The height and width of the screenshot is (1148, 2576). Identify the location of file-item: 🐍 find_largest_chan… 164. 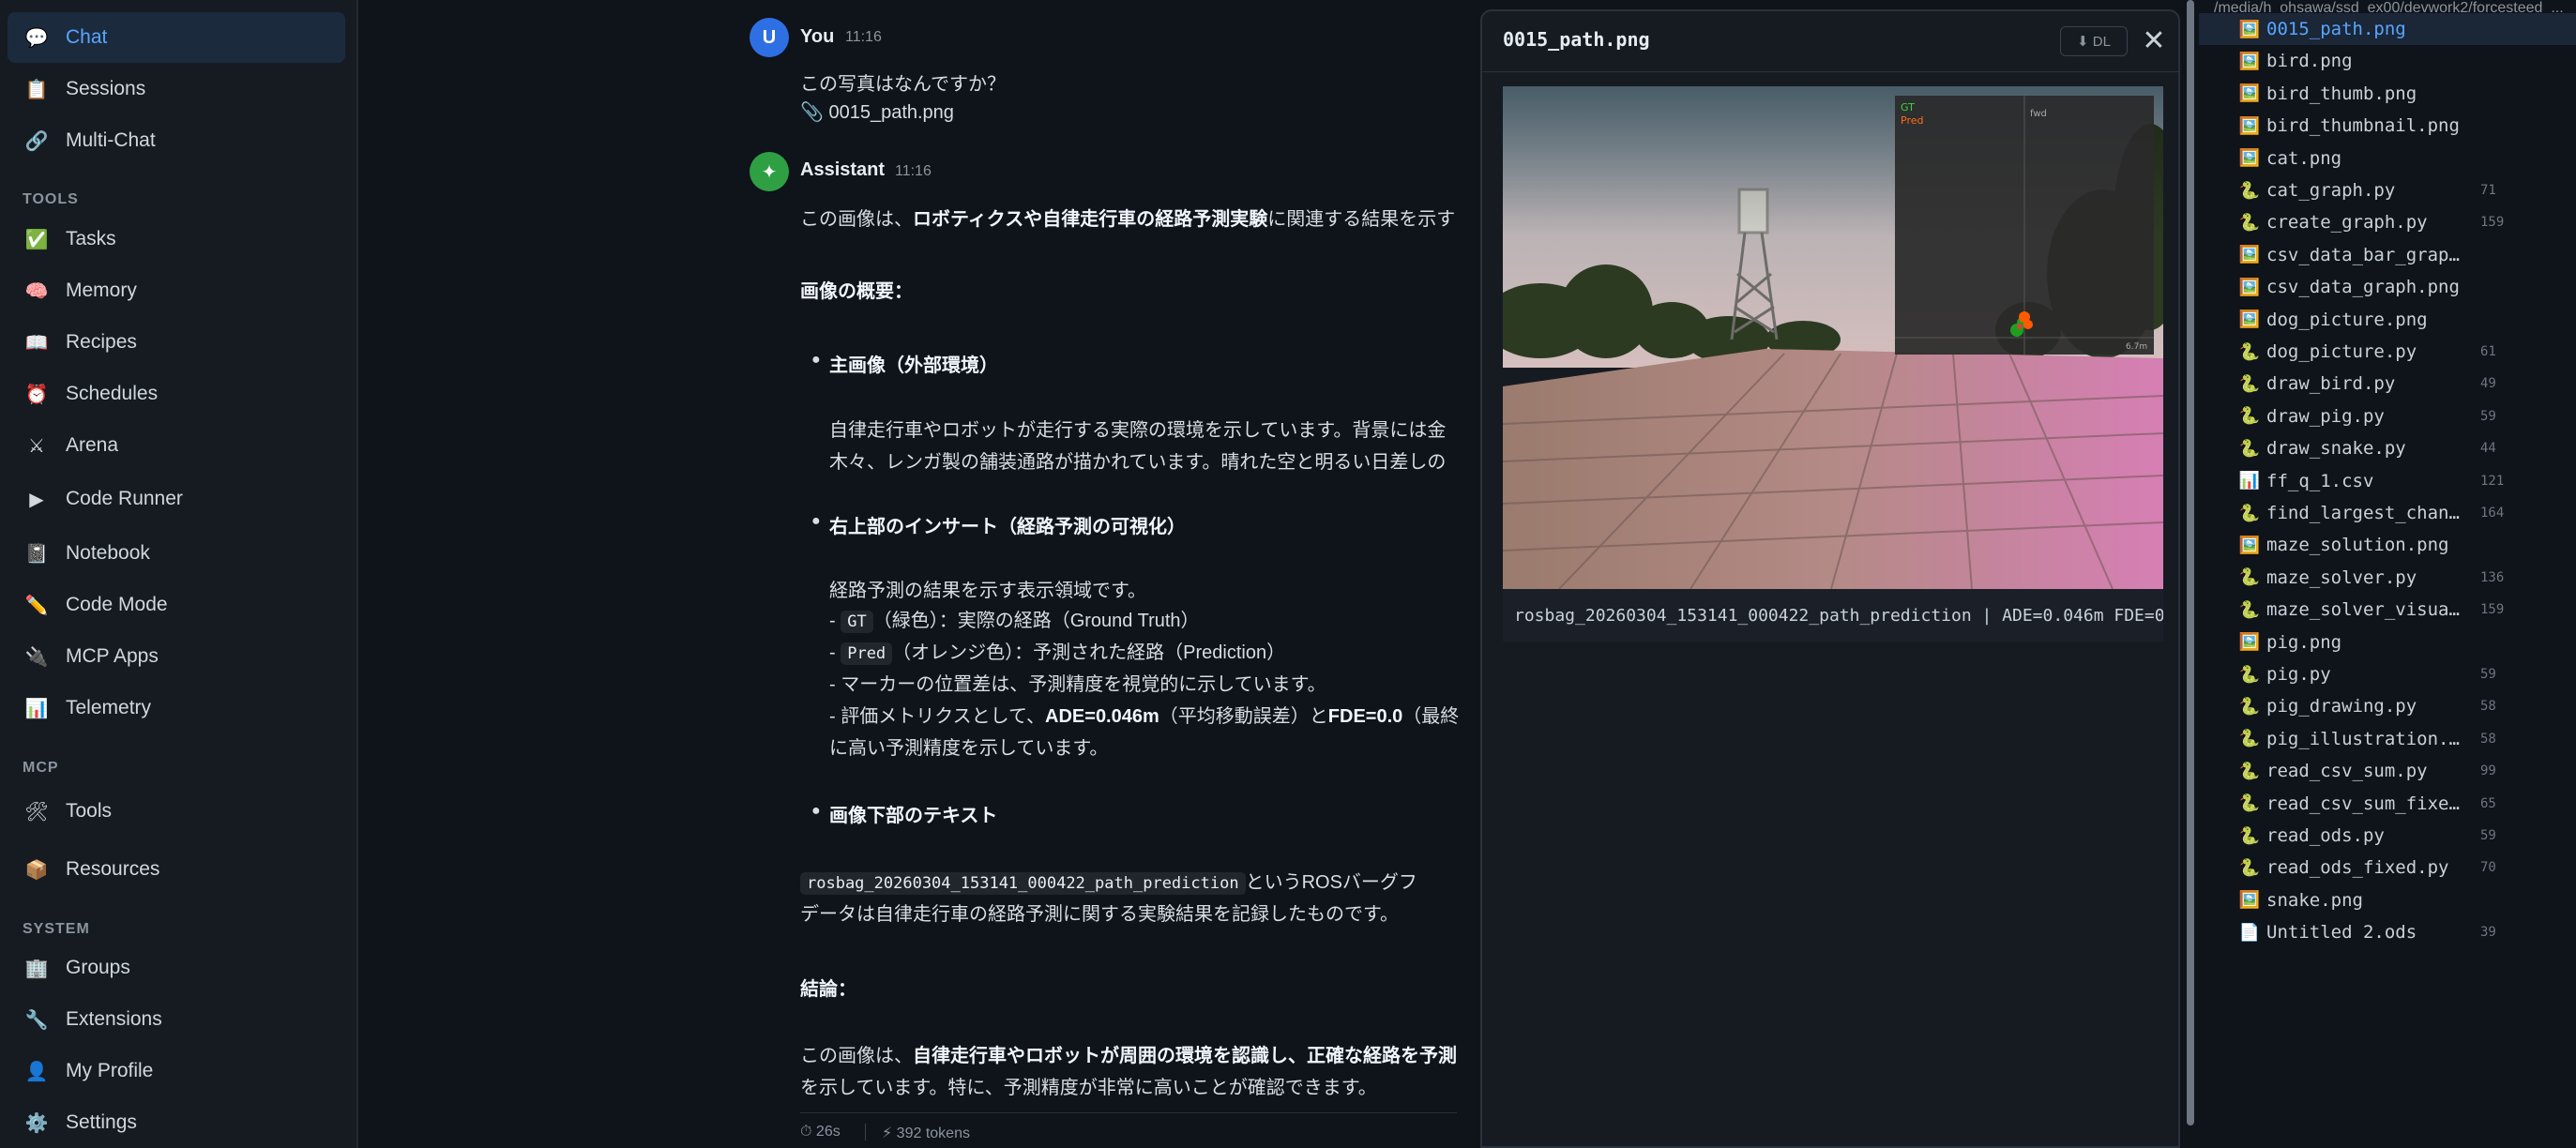
(2387, 513).